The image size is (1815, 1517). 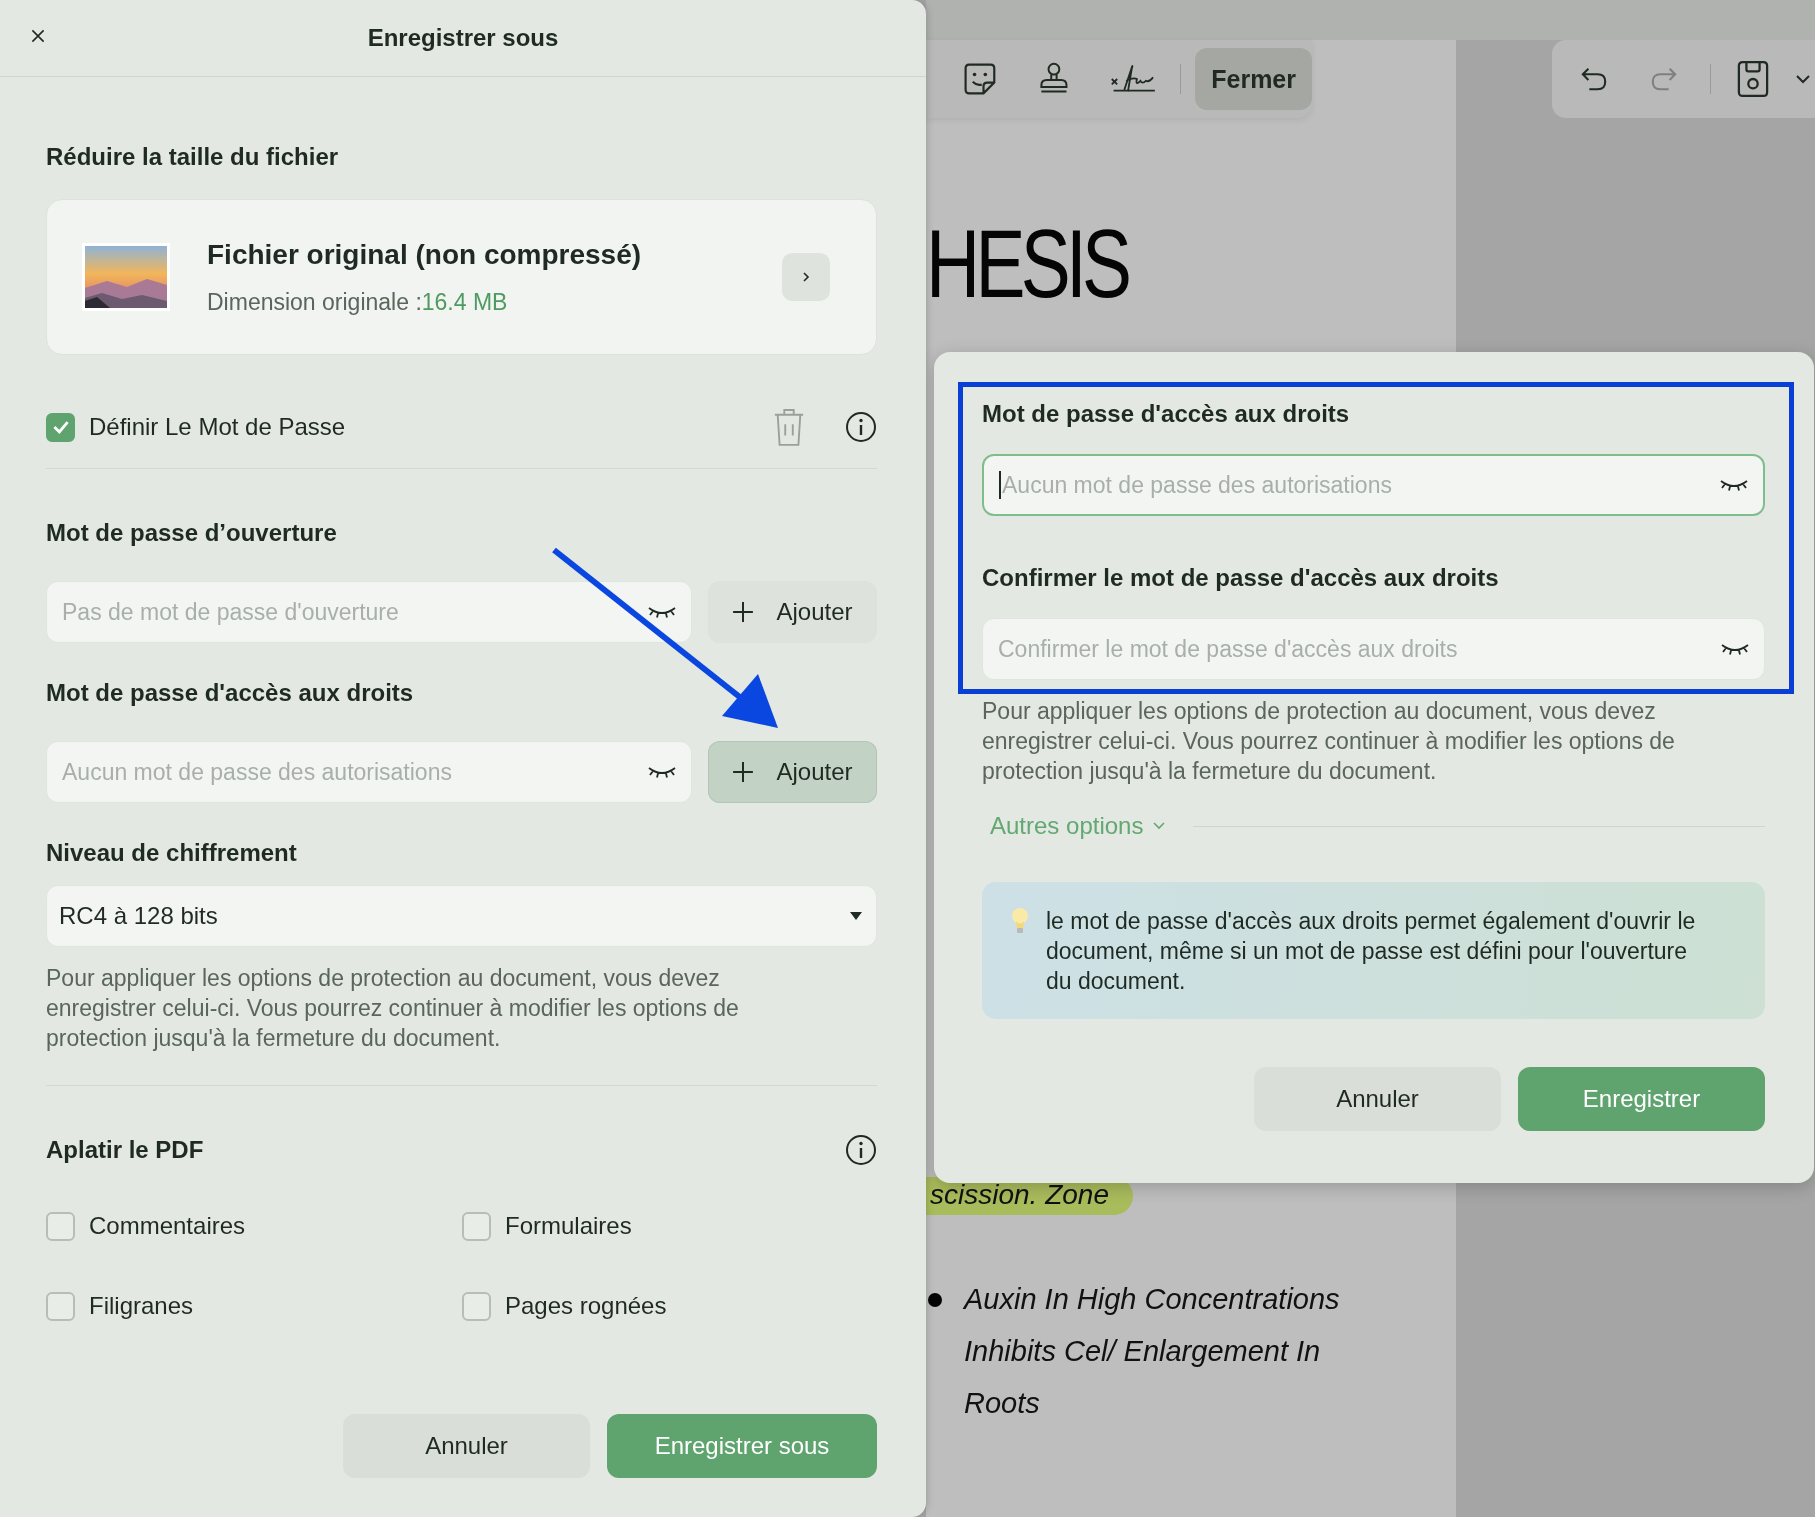 What do you see at coordinates (935, 1300) in the screenshot?
I see `bullet-icon` at bounding box center [935, 1300].